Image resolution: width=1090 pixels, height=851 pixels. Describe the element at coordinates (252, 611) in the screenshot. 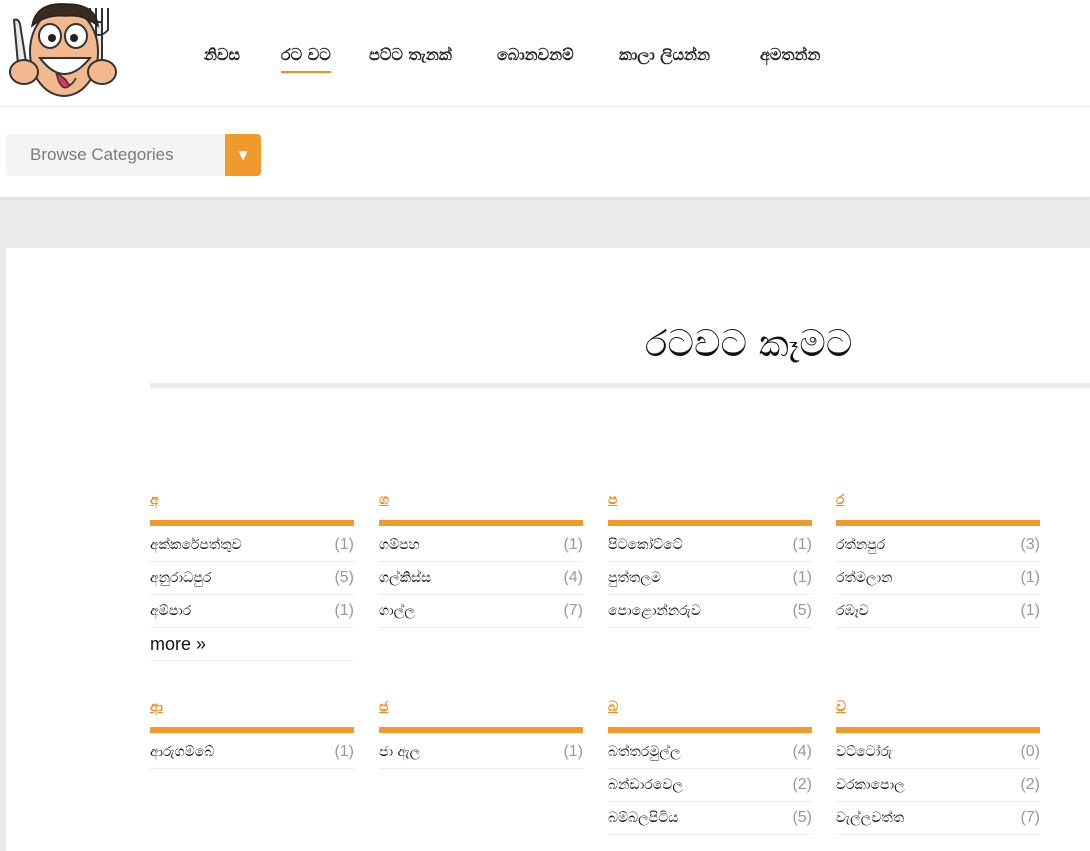

I see `list-item: අම්පාර (1)` at that location.